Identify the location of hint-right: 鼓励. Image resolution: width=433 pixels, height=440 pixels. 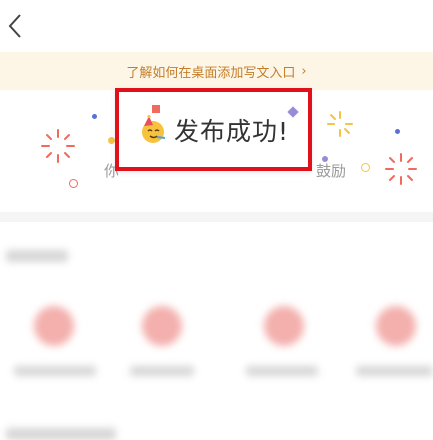
(331, 171).